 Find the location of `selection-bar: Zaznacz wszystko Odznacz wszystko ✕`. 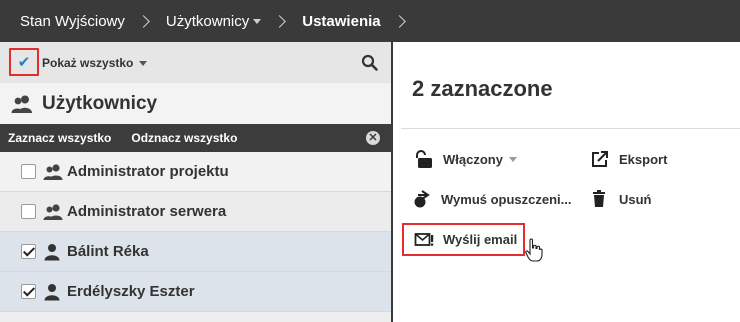

selection-bar: Zaznacz wszystko Odznacz wszystko ✕ is located at coordinates (195, 138).